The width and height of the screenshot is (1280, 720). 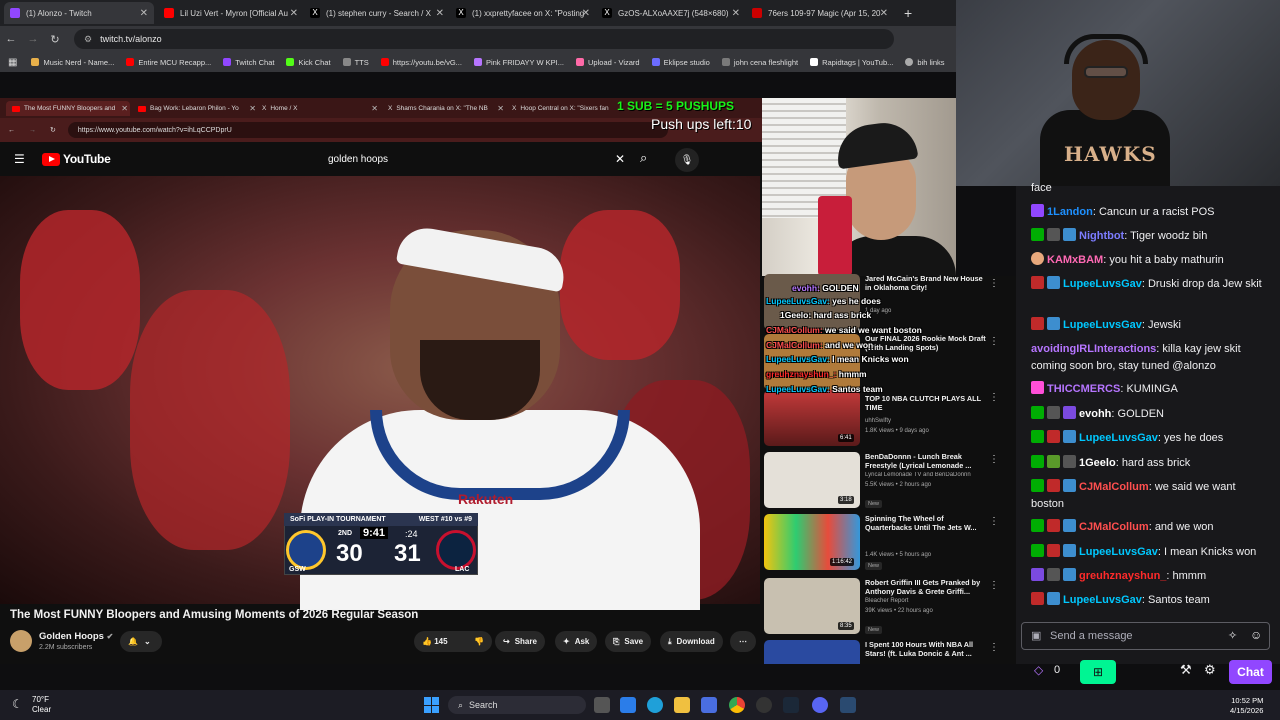 I want to click on sub-badge-icon, so click(x=1069, y=436).